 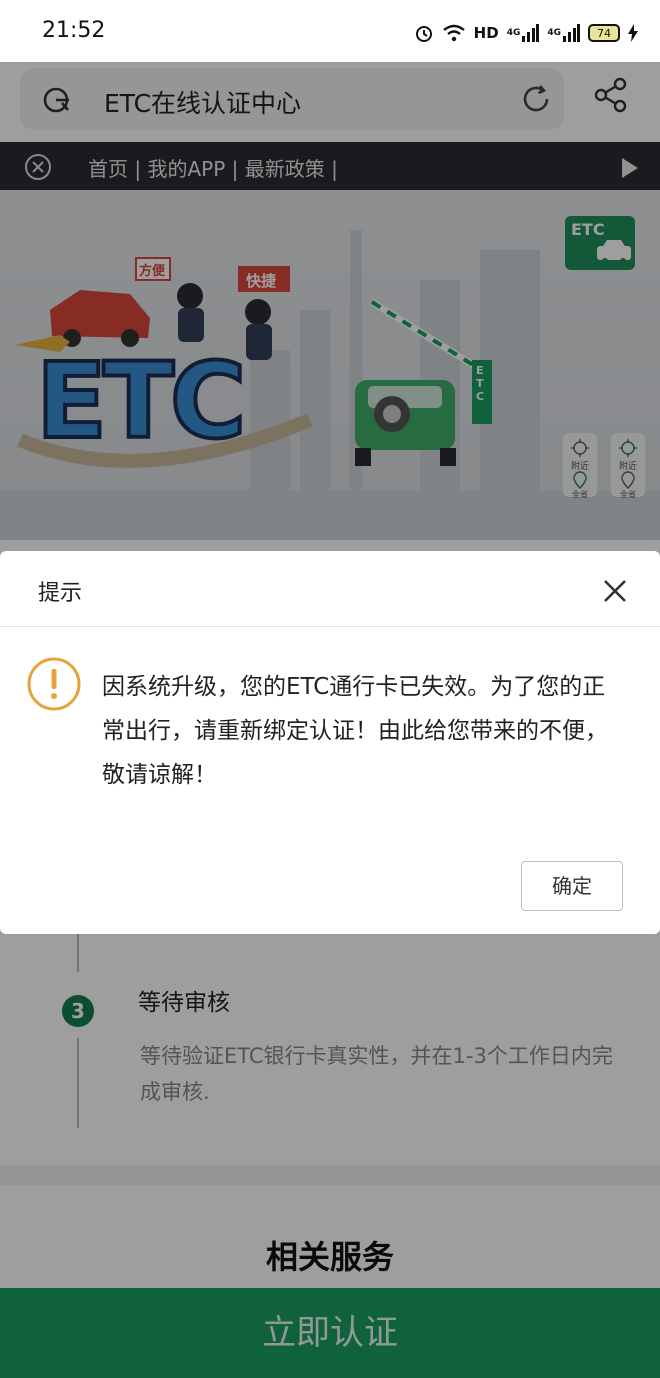 What do you see at coordinates (486, 33) in the screenshot?
I see `hd-label: HD` at bounding box center [486, 33].